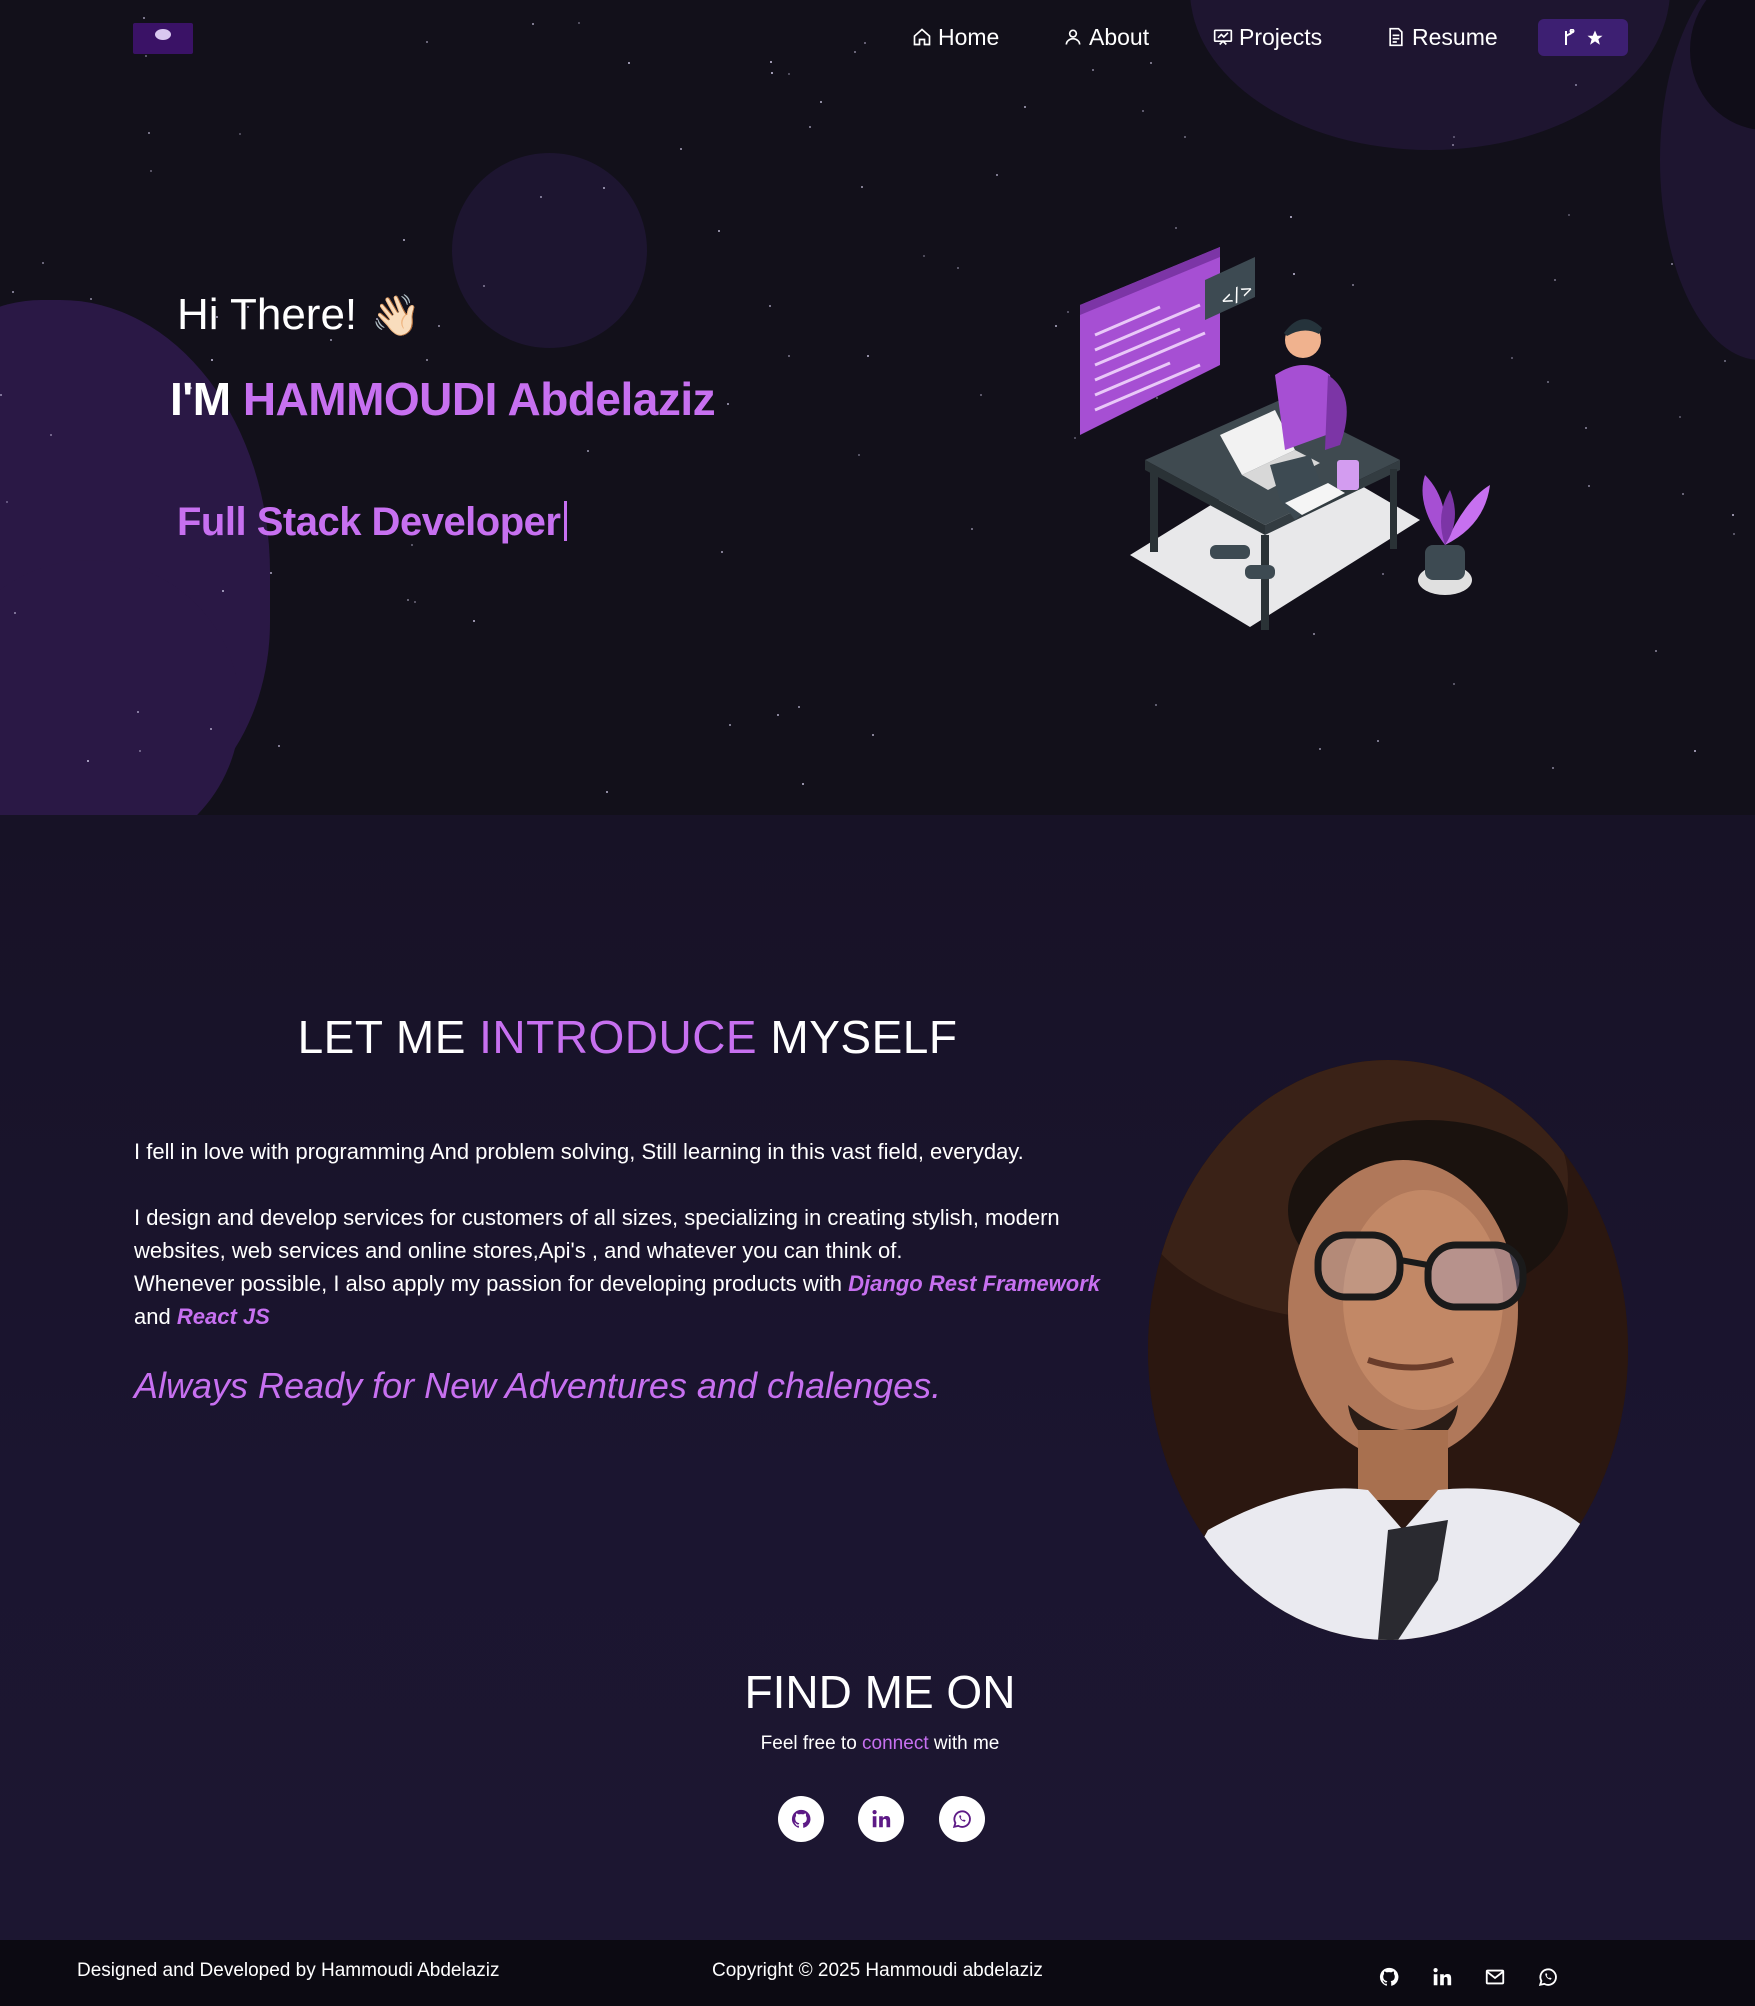  I want to click on user-icon, so click(1073, 37).